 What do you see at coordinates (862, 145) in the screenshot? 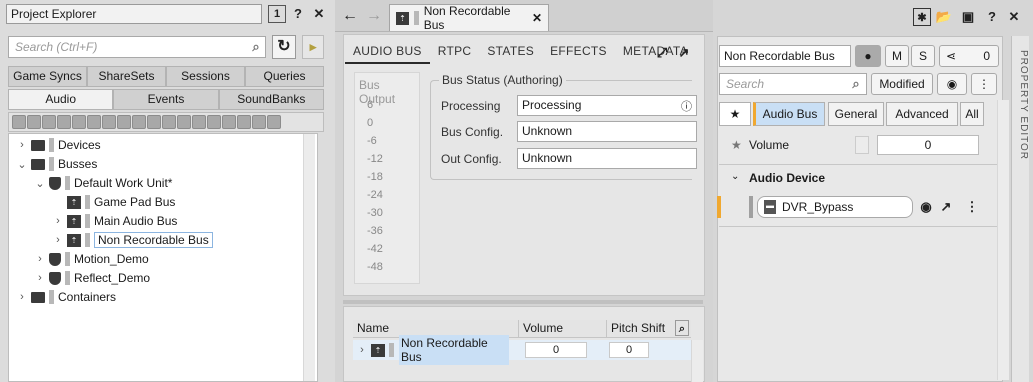
I see `rtpc-indicator-icon` at bounding box center [862, 145].